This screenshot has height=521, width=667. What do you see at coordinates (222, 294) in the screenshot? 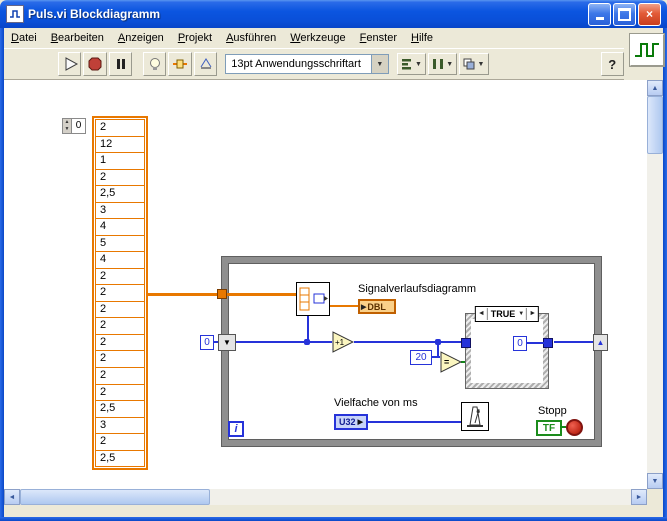
I see `loop-input-tunnel` at bounding box center [222, 294].